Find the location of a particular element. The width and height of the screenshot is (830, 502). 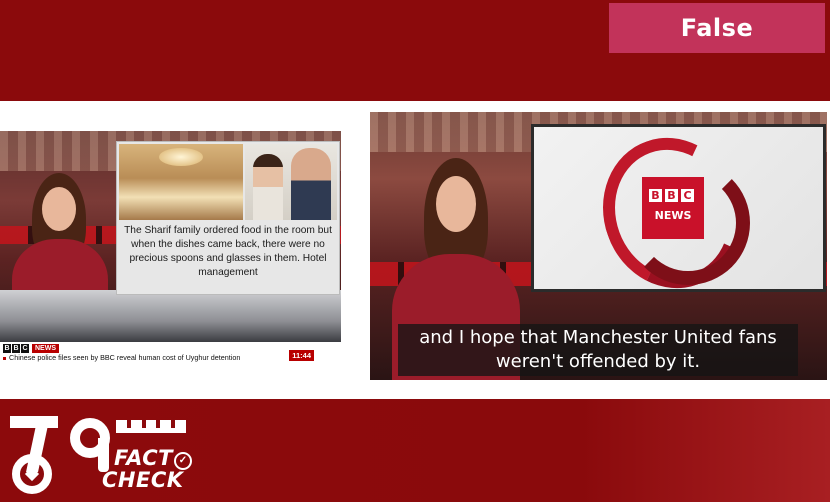

hotel-photo is located at coordinates (181, 182).